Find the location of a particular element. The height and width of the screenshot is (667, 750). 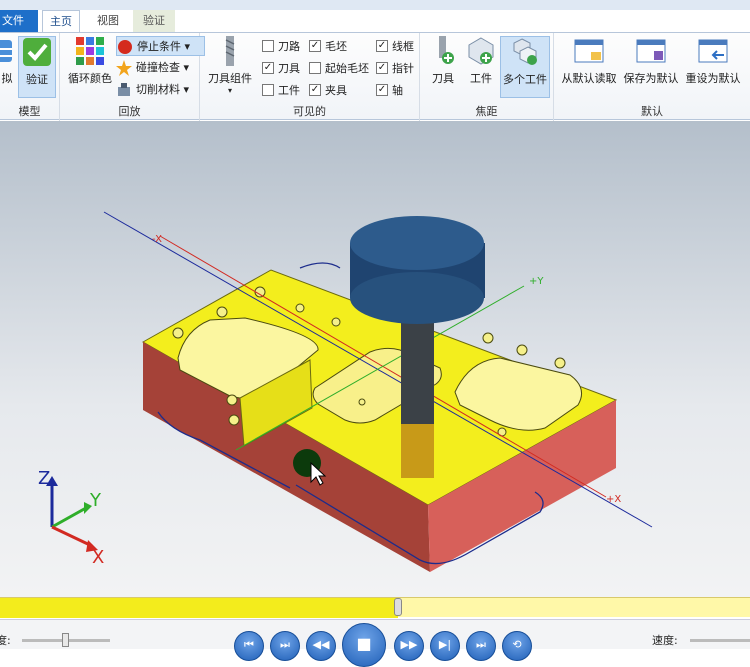

go-start-button: ⏮ is located at coordinates (249, 646).